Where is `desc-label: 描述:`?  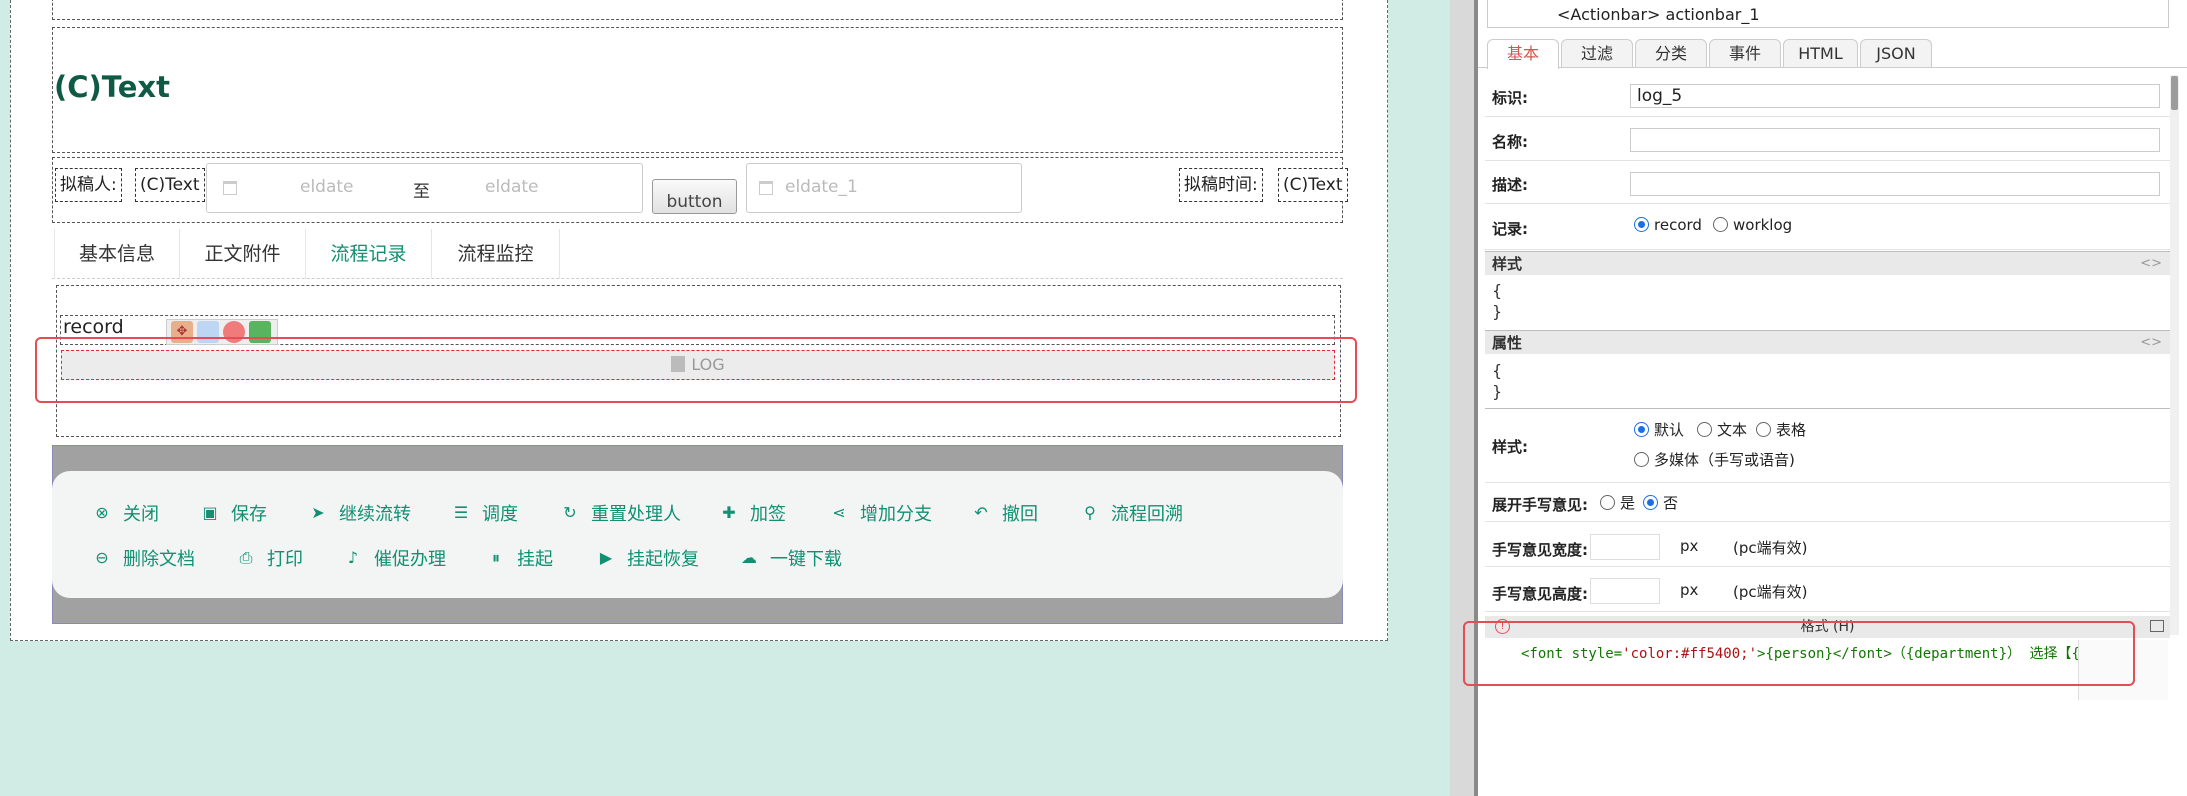 desc-label: 描述: is located at coordinates (1510, 185).